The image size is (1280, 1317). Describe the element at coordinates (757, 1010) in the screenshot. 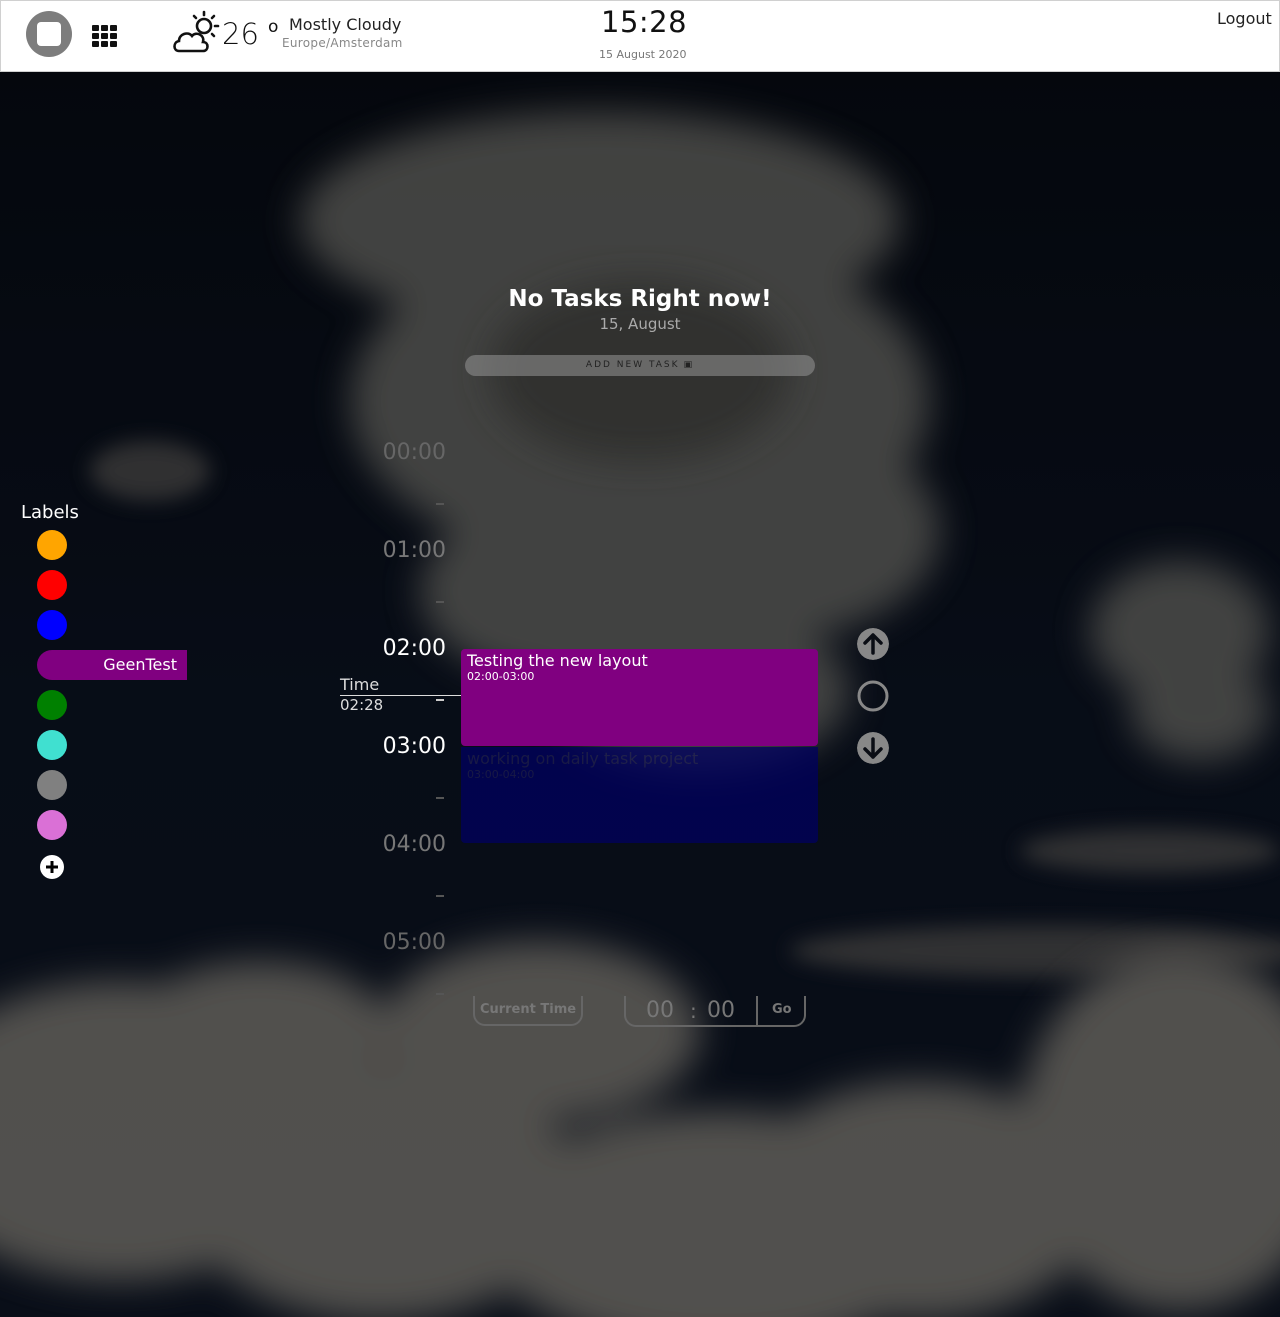

I see `goto-divider` at that location.